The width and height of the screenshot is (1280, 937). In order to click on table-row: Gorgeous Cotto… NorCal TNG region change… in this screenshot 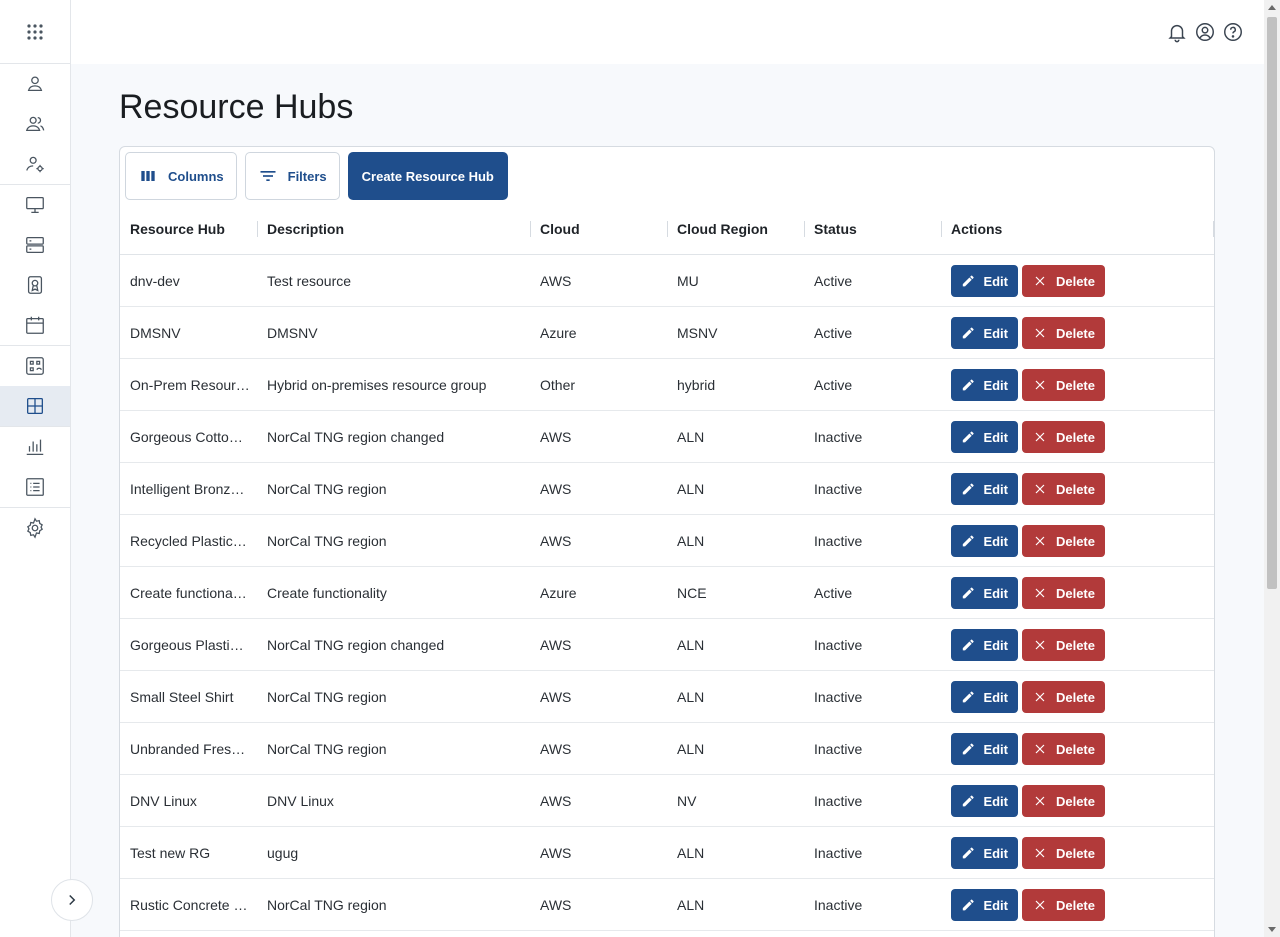, I will do `click(667, 437)`.